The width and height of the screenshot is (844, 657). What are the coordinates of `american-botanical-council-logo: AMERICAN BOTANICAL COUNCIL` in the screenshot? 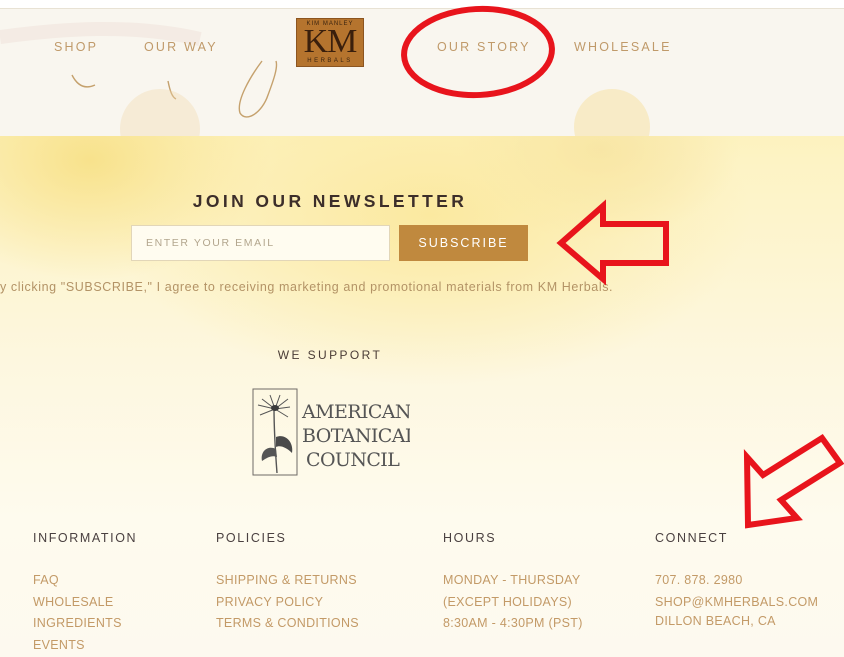 It's located at (330, 433).